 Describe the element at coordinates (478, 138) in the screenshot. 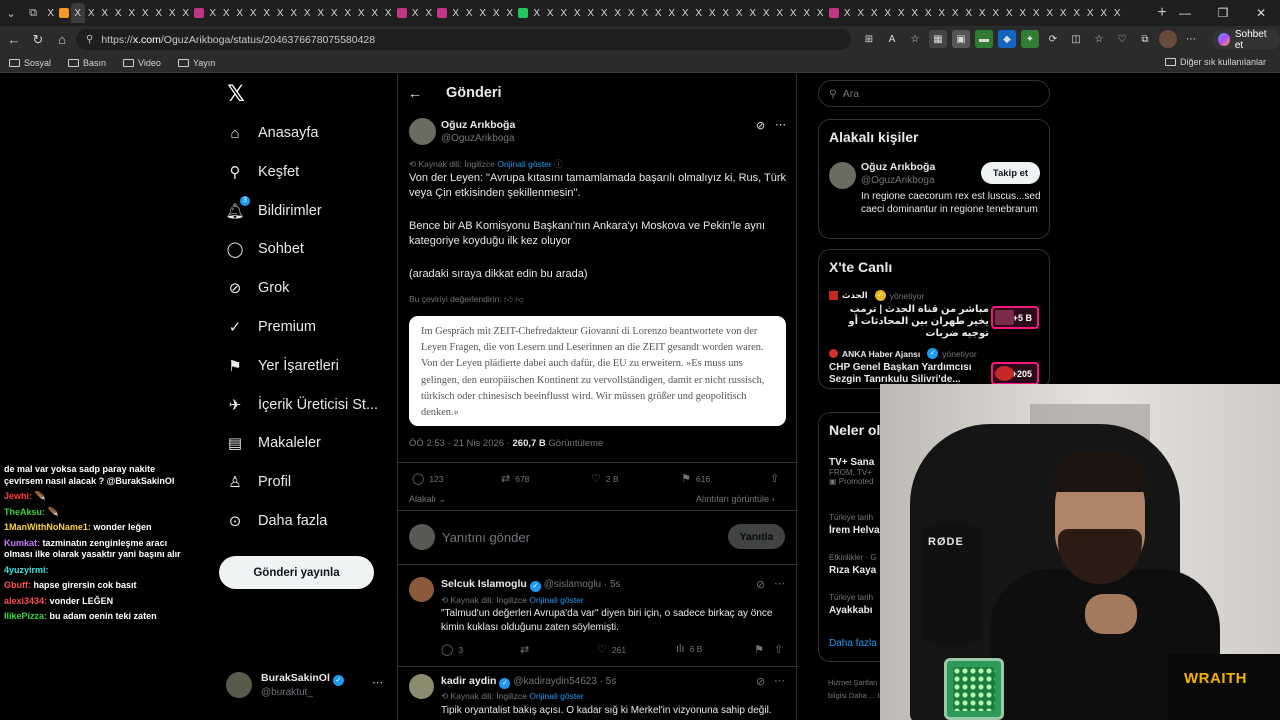

I see `author-handle: @OguzArikboga` at that location.